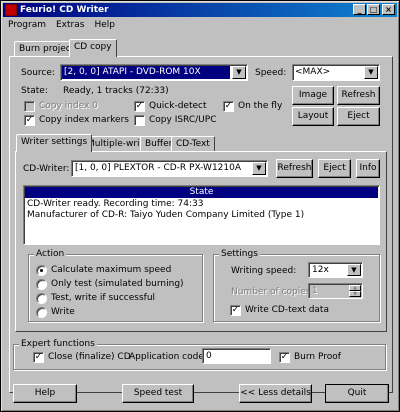  I want to click on title-bar: Feurio! CD Writer _ □ ×, so click(200, 10).